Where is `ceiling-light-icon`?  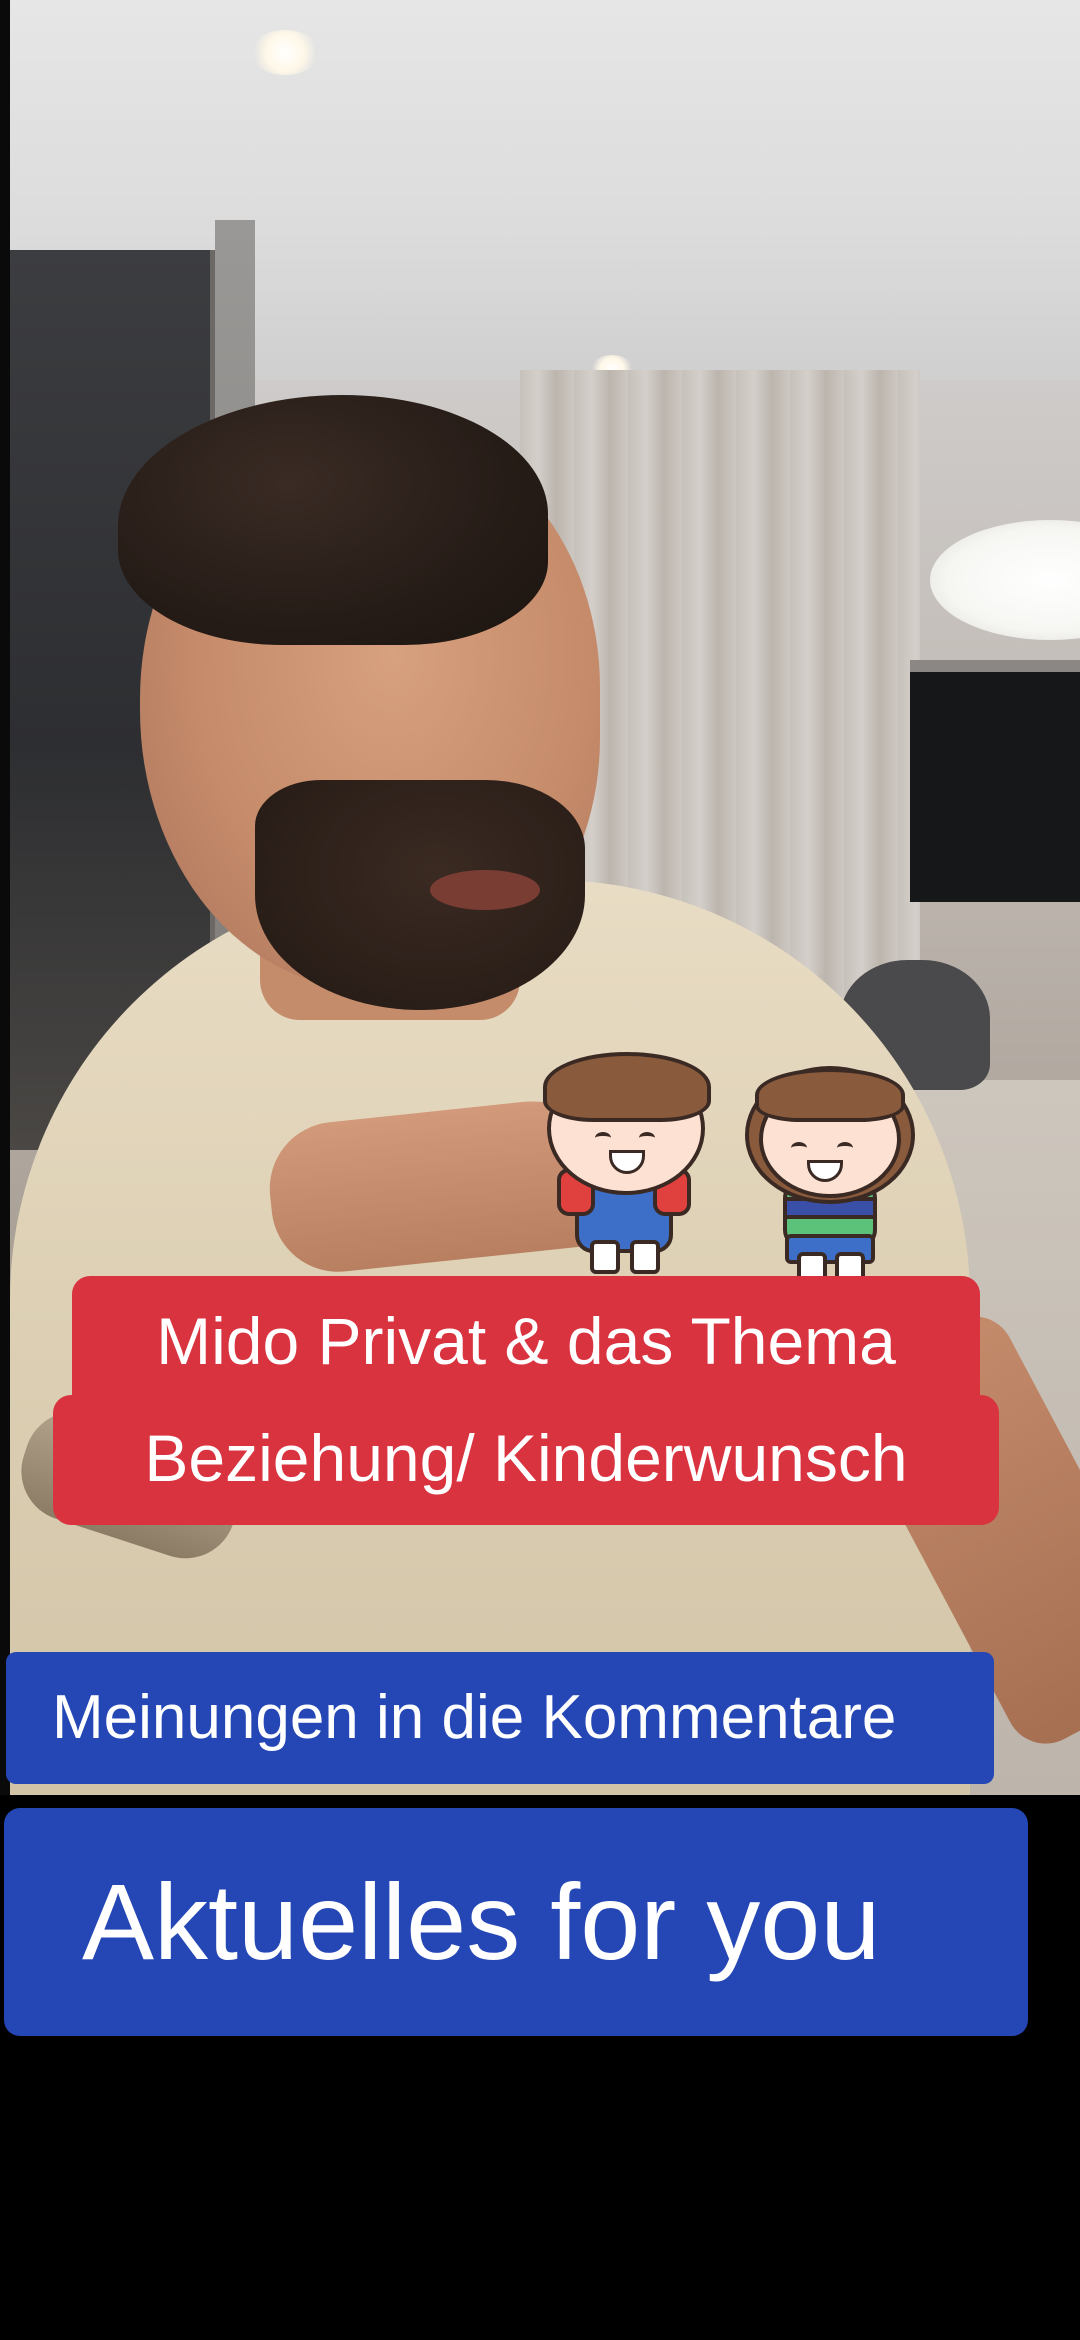
ceiling-light-icon is located at coordinates (285, 52).